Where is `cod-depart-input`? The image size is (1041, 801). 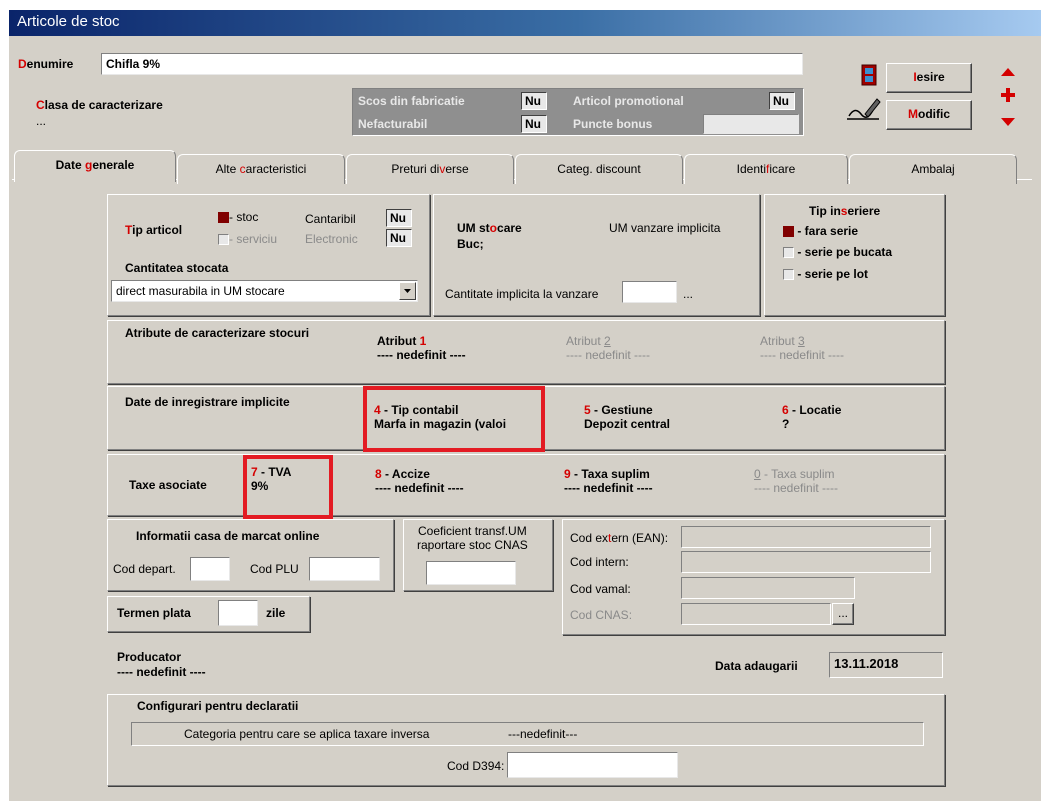
cod-depart-input is located at coordinates (210, 569).